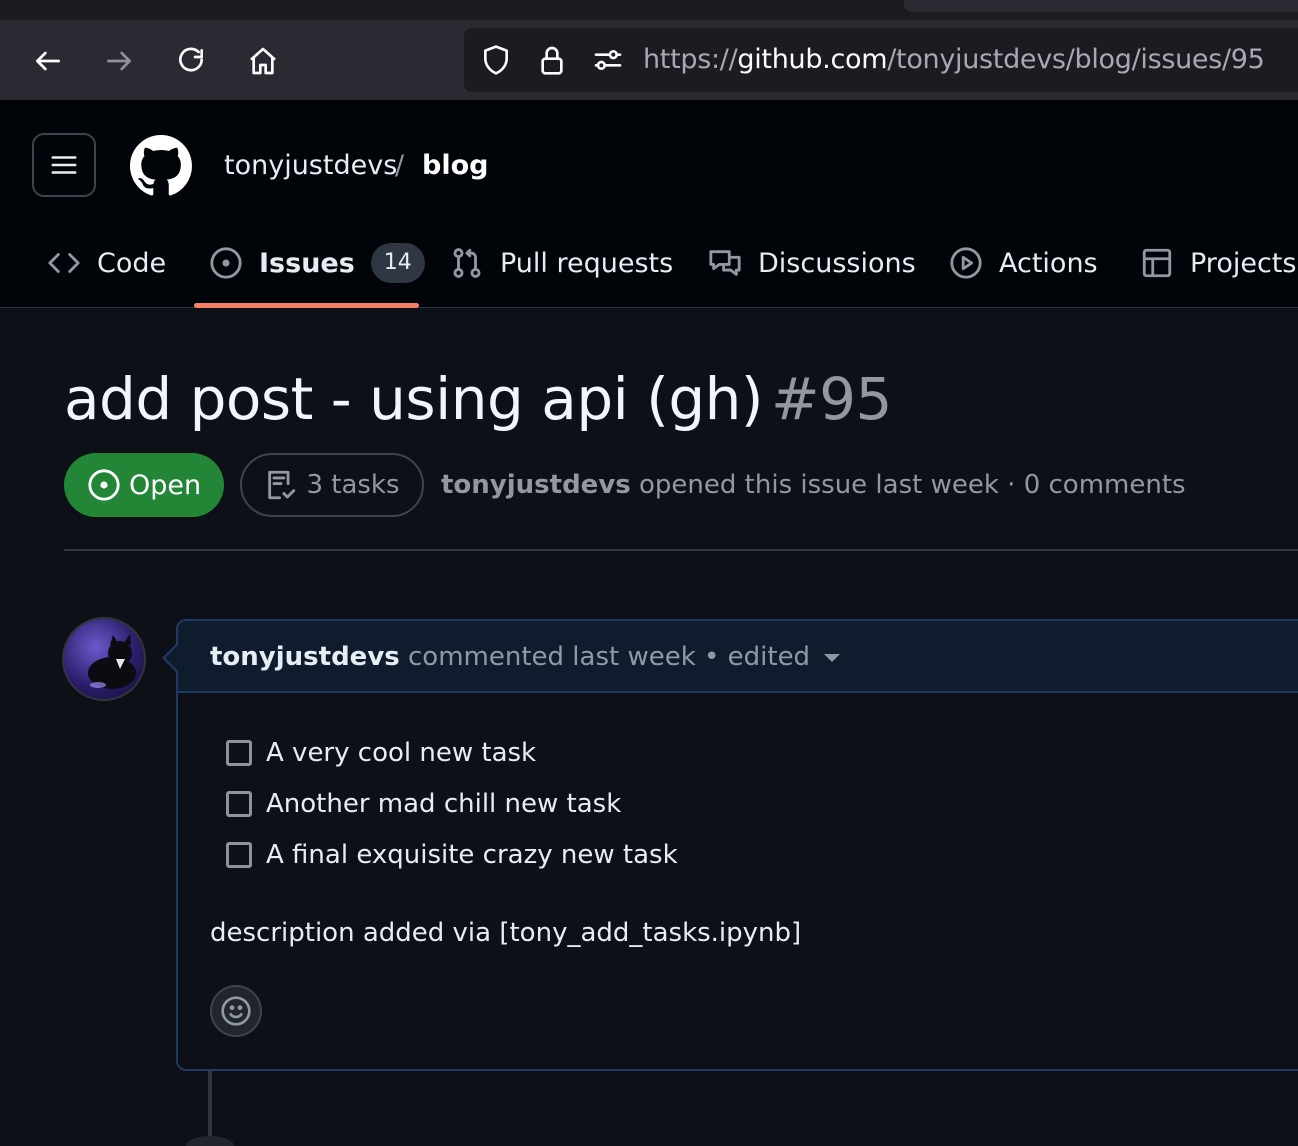 This screenshot has height=1146, width=1298. I want to click on table-icon, so click(1157, 263).